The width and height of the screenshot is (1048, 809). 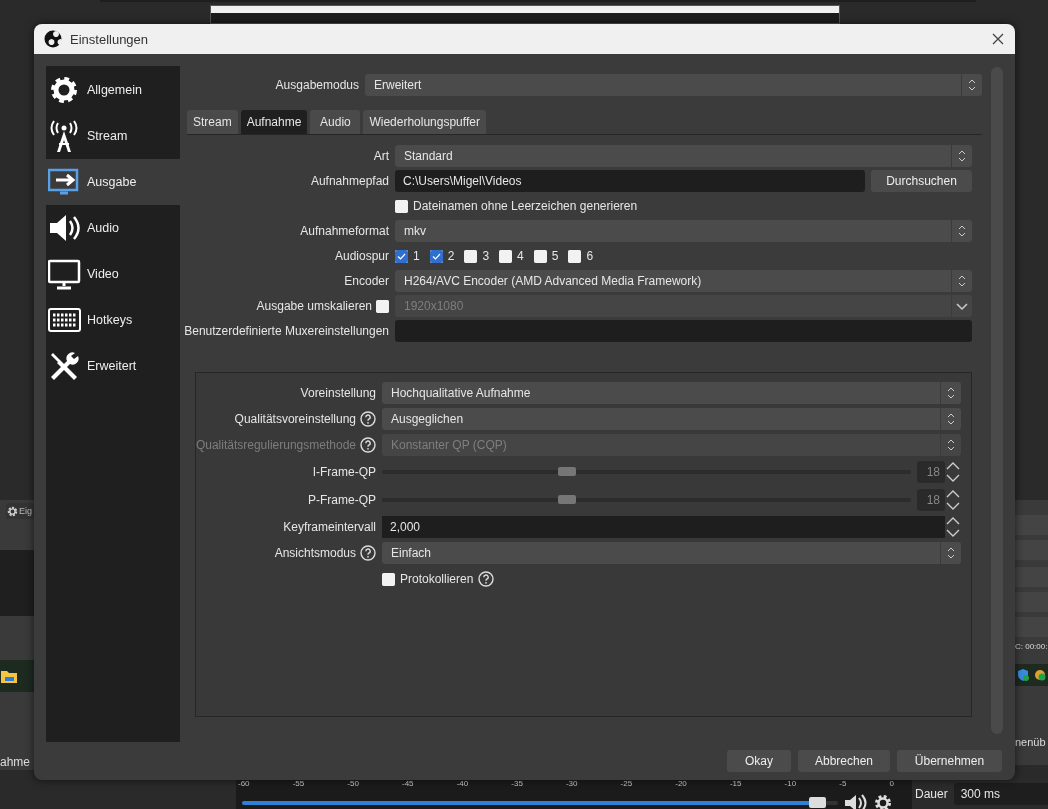 I want to click on properties-button: Eig, so click(x=20, y=511).